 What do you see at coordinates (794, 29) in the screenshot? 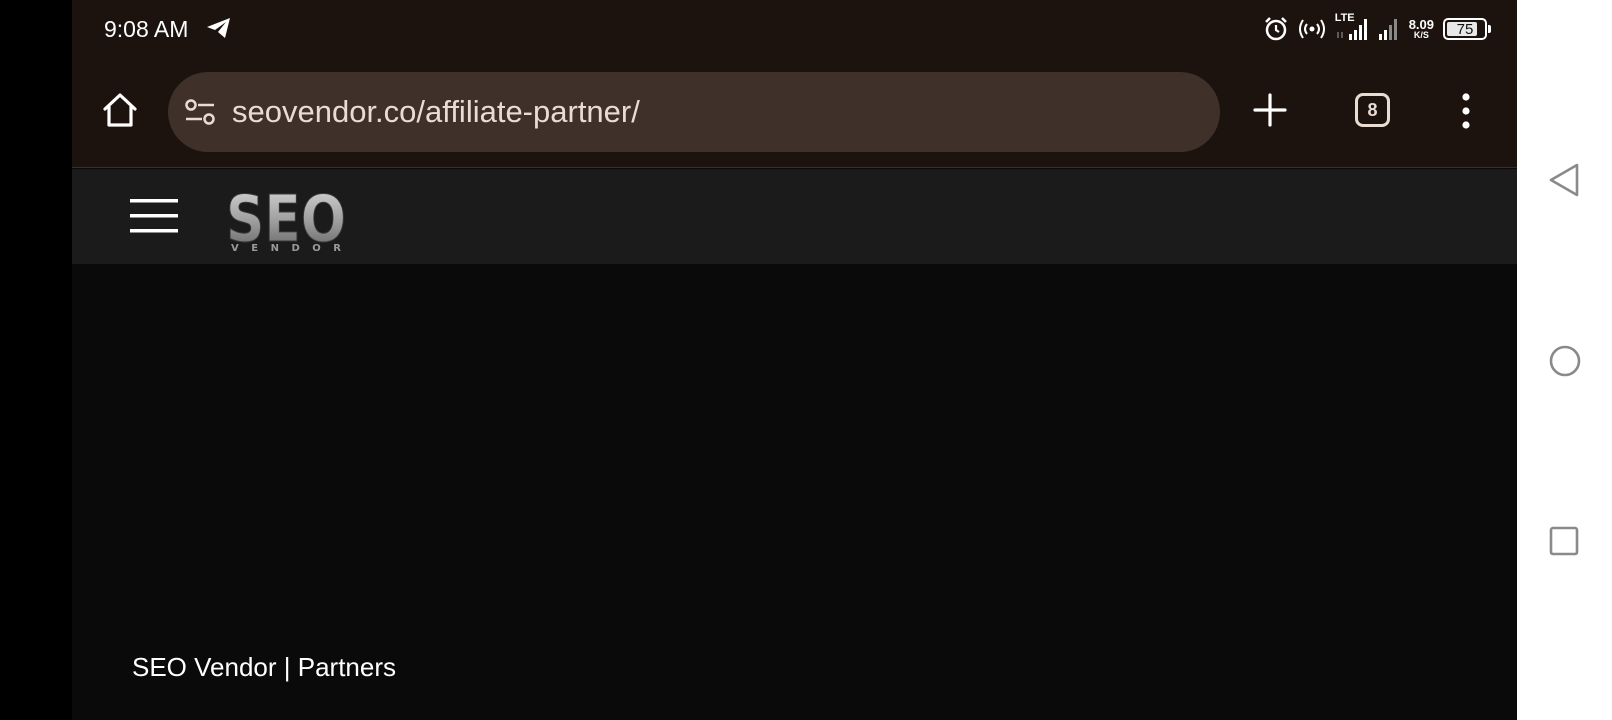
I see `status-bar: 9:08 AM LTE 8.09 K/S 75` at bounding box center [794, 29].